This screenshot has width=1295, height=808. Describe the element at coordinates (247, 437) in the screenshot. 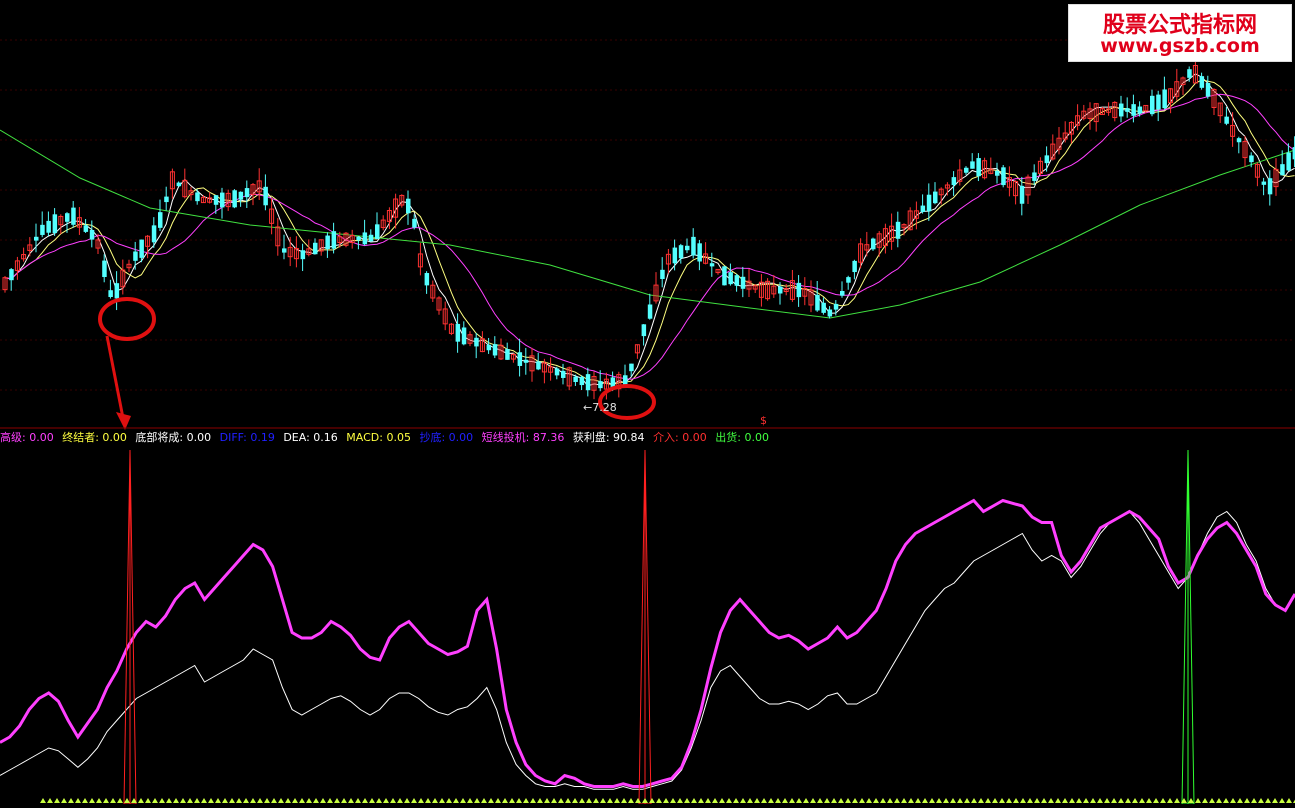

I see `legend-diff: DIFF: 0.19` at that location.